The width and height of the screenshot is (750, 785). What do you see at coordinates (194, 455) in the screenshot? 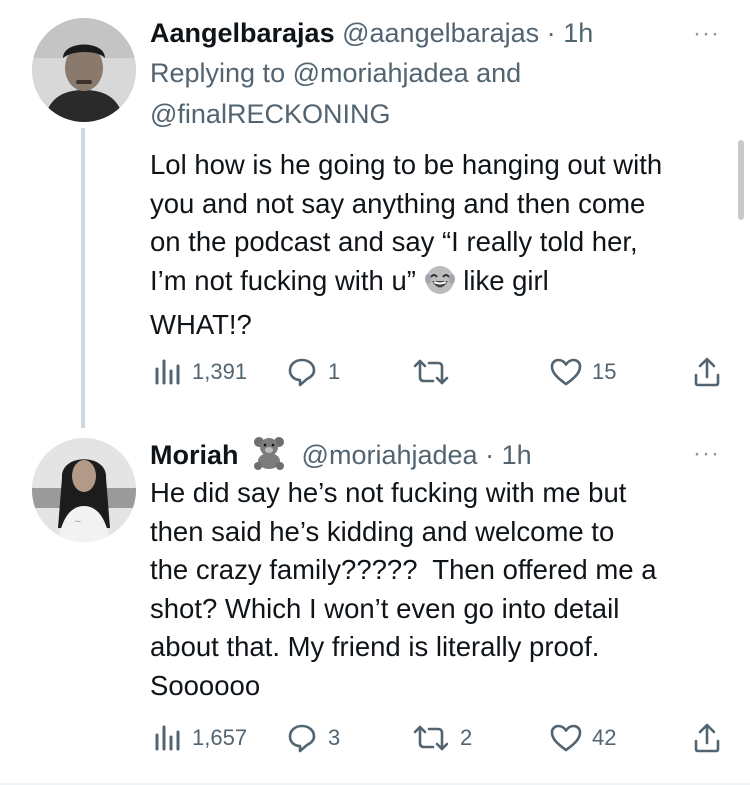
I see `display-name: Moriah` at bounding box center [194, 455].